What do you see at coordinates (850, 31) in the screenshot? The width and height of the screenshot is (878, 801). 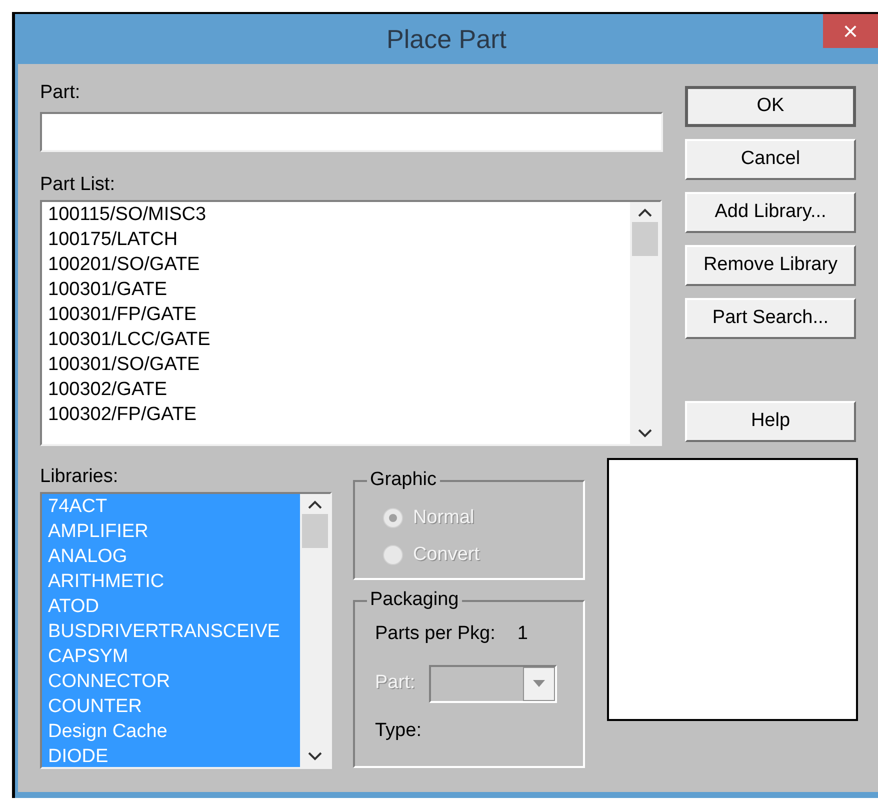 I see `close-button: ×` at bounding box center [850, 31].